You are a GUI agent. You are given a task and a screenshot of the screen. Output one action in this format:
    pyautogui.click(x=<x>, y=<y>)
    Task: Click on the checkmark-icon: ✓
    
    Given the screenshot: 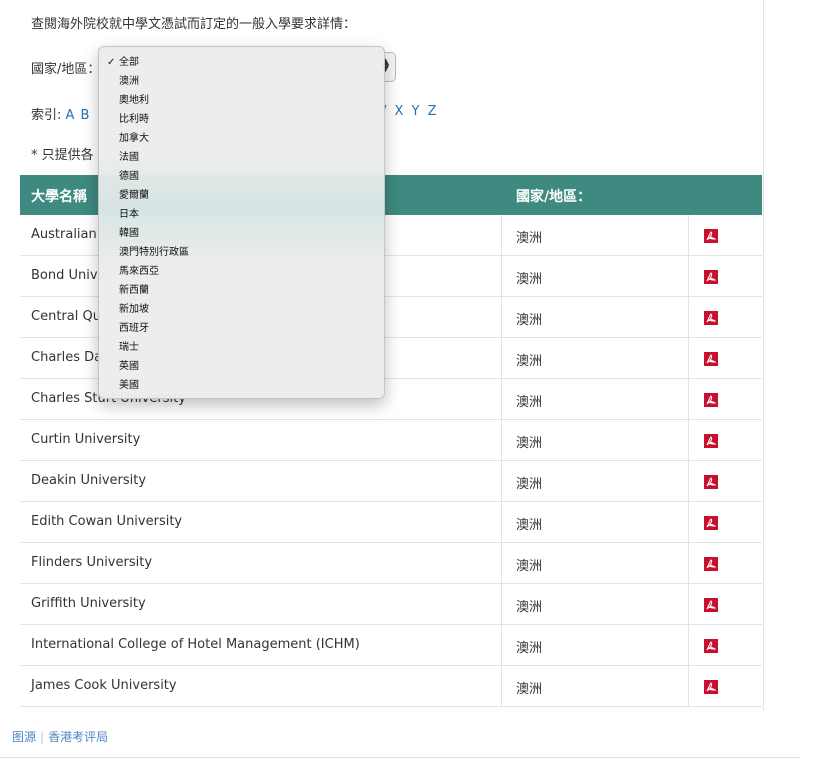 What is the action you would take?
    pyautogui.click(x=111, y=62)
    